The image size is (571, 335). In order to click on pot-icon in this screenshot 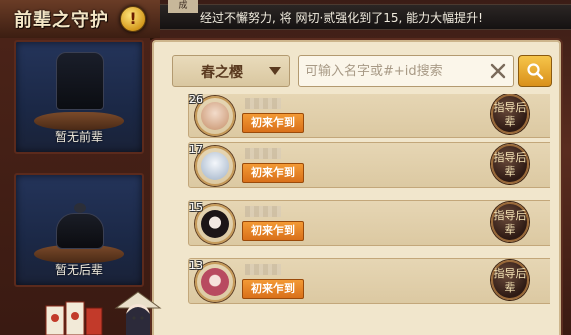, I will do `click(80, 231)`.